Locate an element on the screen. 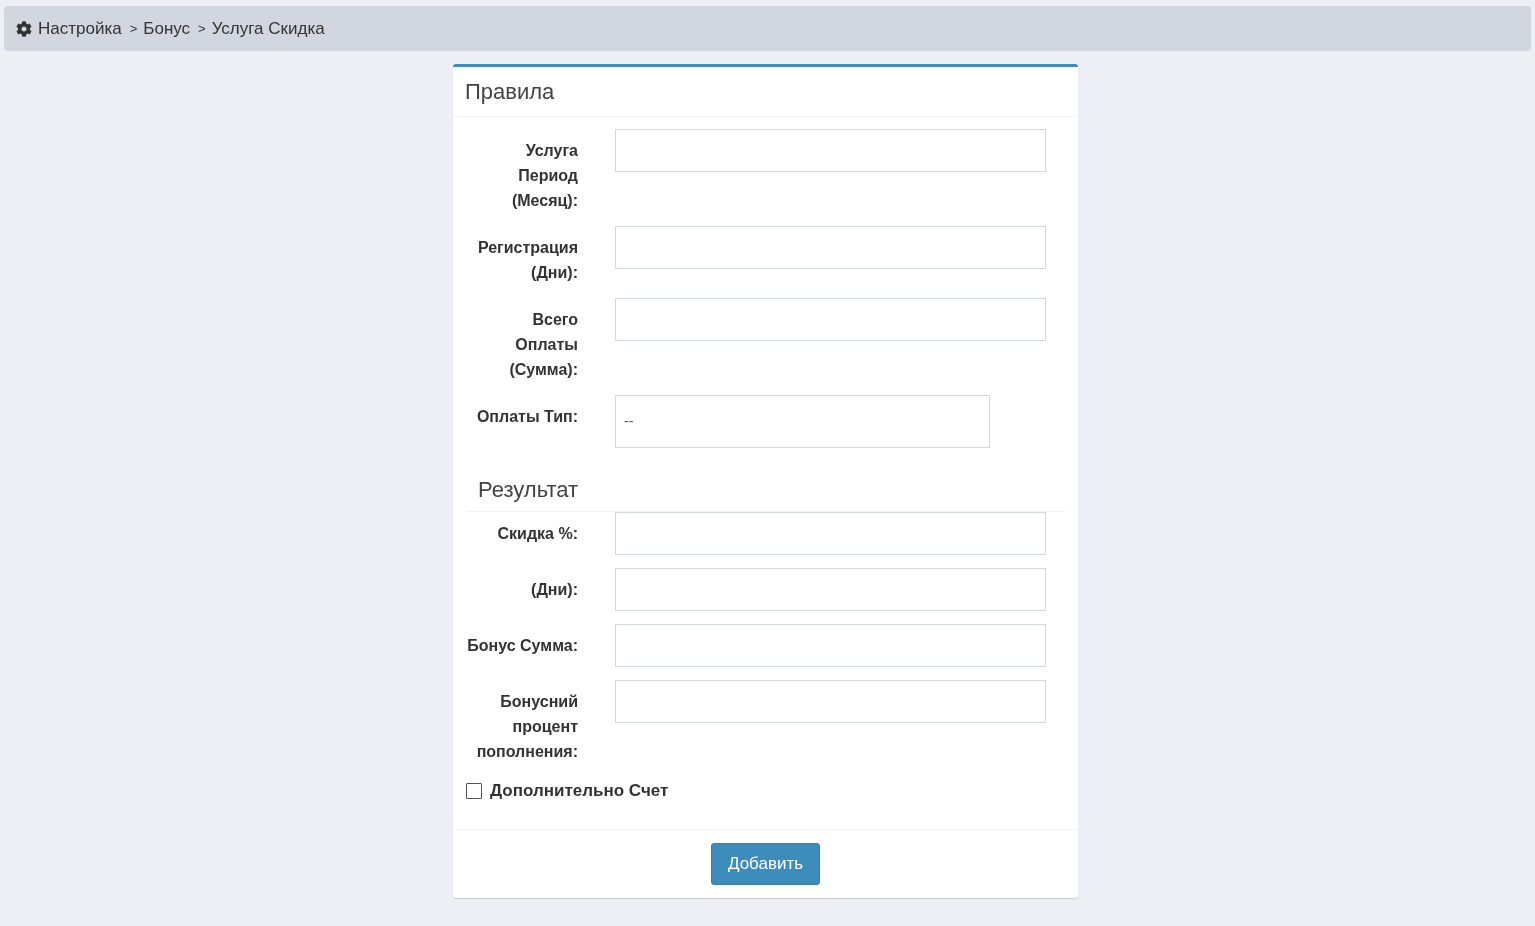 The width and height of the screenshot is (1535, 926). field-label: Бонус Сумма: is located at coordinates (522, 646).